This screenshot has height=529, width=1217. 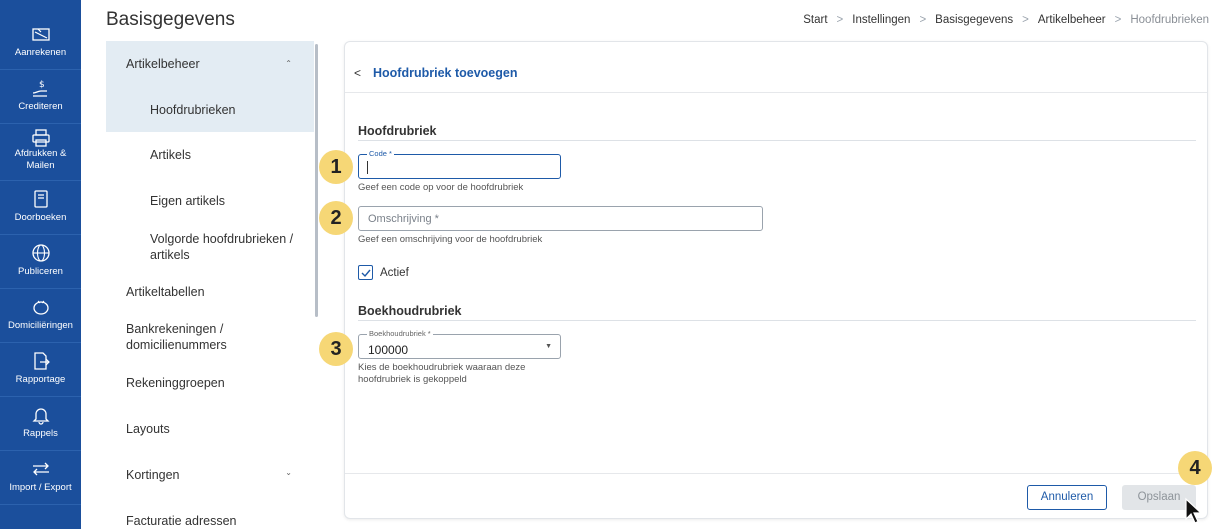 I want to click on breadcrumb-item: Basisgegevens, so click(x=974, y=20).